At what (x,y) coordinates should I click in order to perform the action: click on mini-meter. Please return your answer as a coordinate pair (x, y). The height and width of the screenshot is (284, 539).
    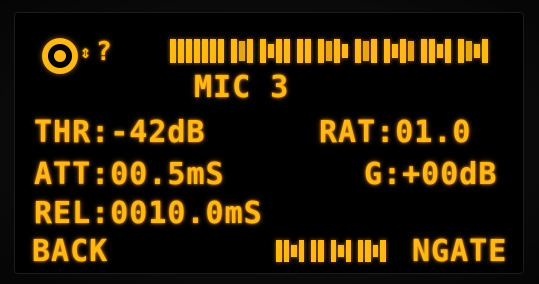
    Looking at the image, I should click on (331, 251).